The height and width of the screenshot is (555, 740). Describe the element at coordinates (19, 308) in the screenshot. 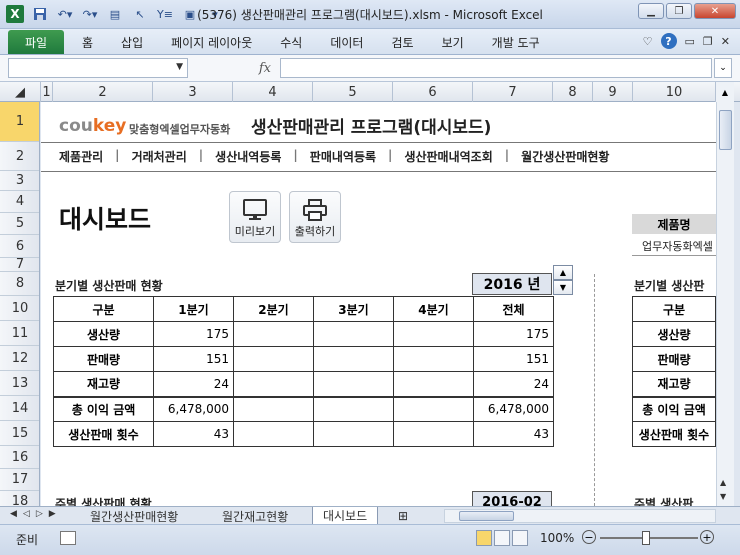

I see `row-header: 10` at that location.